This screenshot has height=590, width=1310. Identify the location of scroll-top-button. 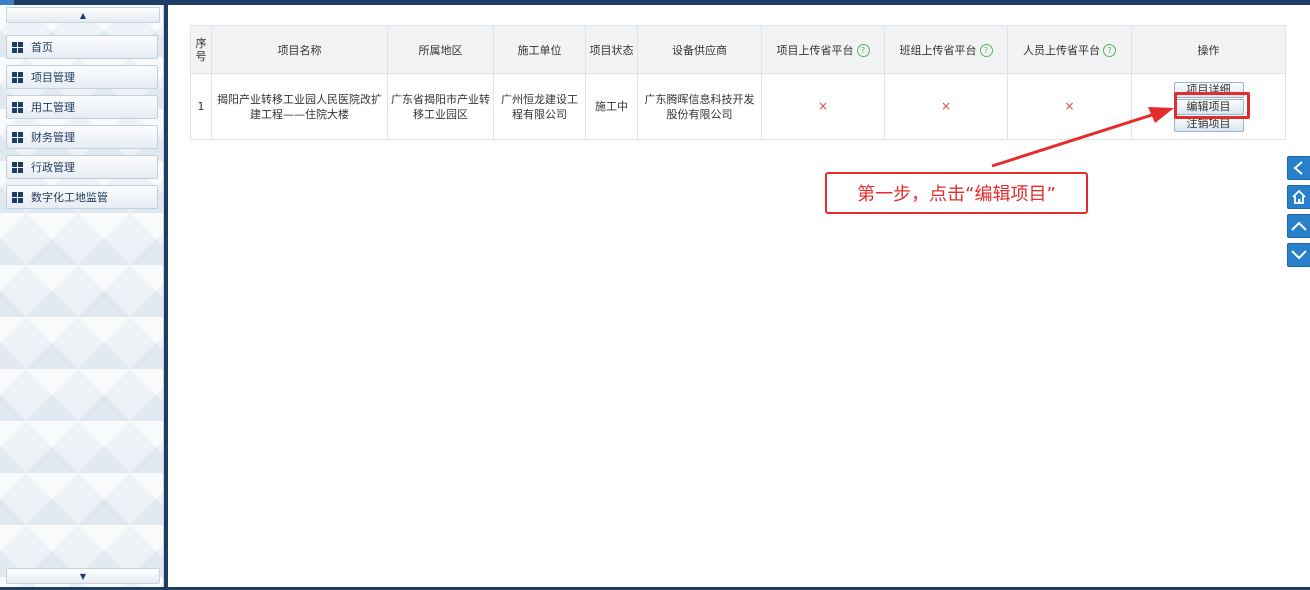
(1298, 226).